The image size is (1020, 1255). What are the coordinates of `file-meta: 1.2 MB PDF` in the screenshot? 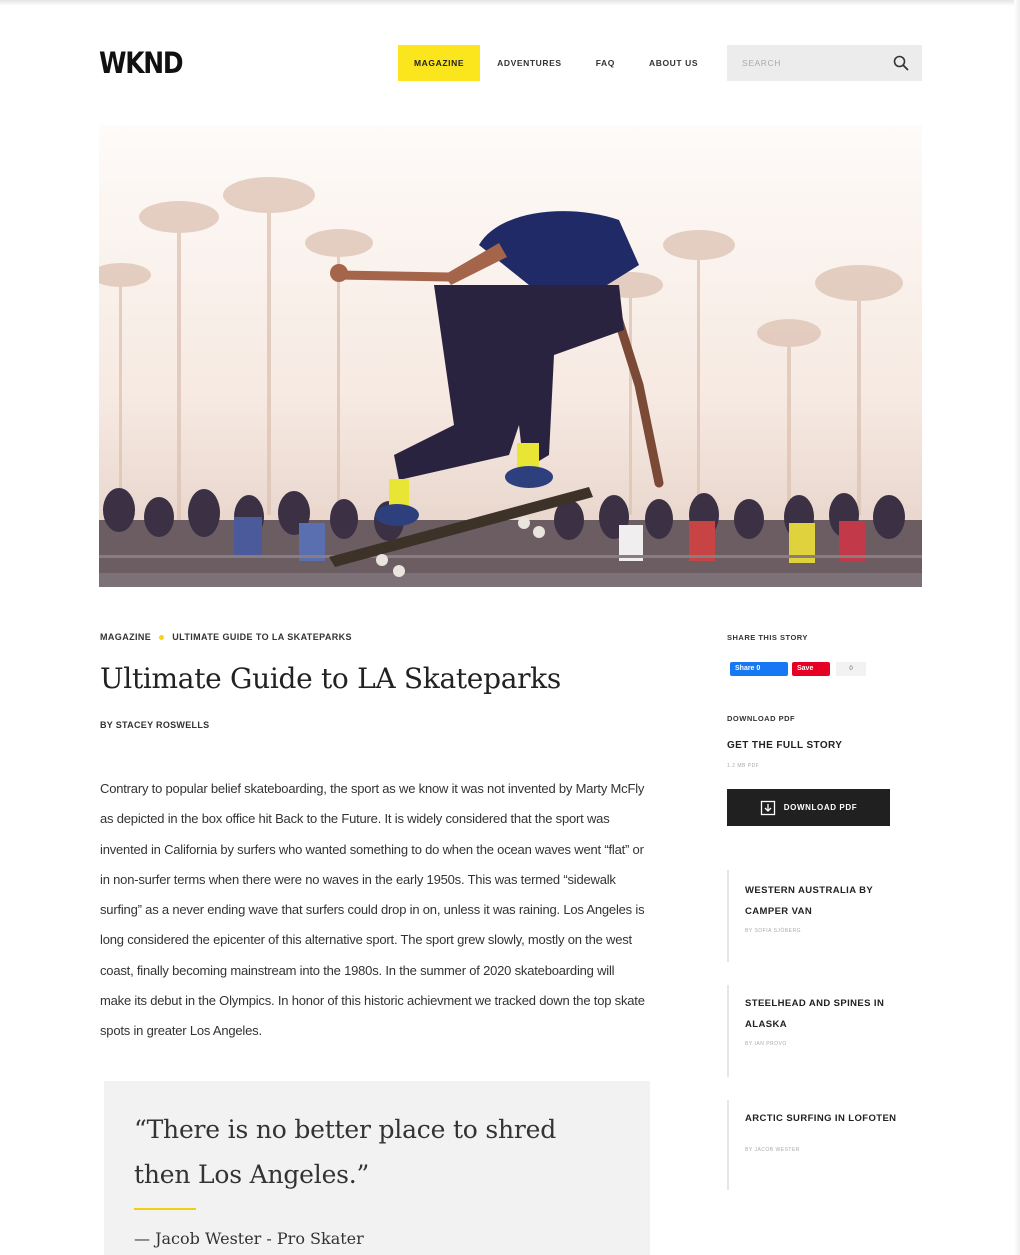 It's located at (743, 766).